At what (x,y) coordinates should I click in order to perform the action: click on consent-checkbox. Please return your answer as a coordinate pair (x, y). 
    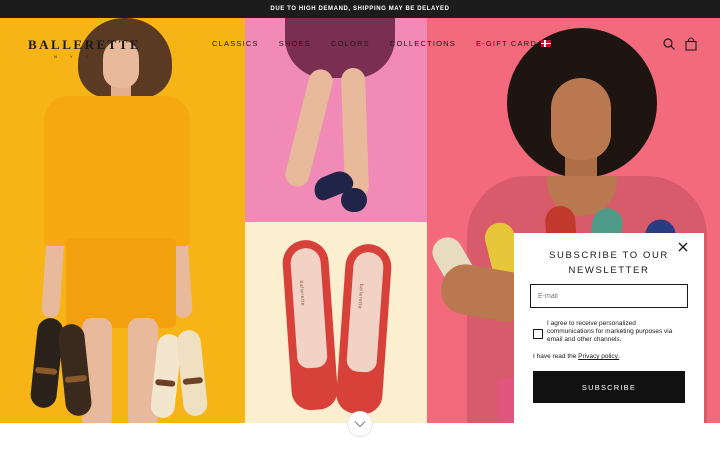
    Looking at the image, I should click on (538, 334).